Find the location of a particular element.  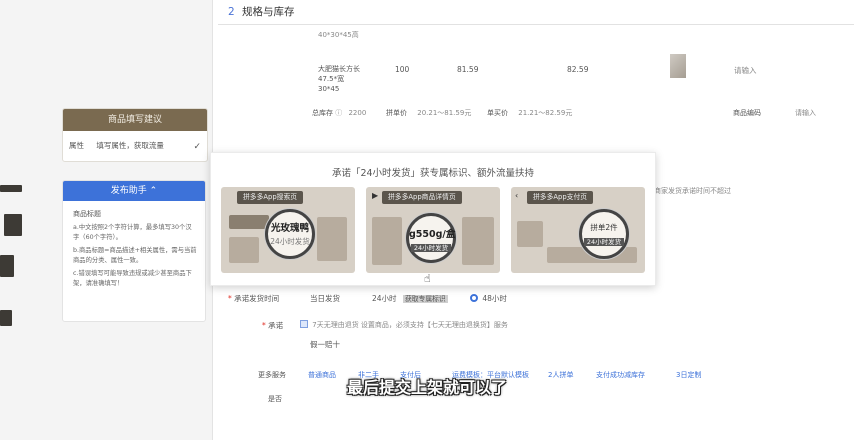

single-price-range: 单买价 21.21～82.59元 is located at coordinates (529, 113).